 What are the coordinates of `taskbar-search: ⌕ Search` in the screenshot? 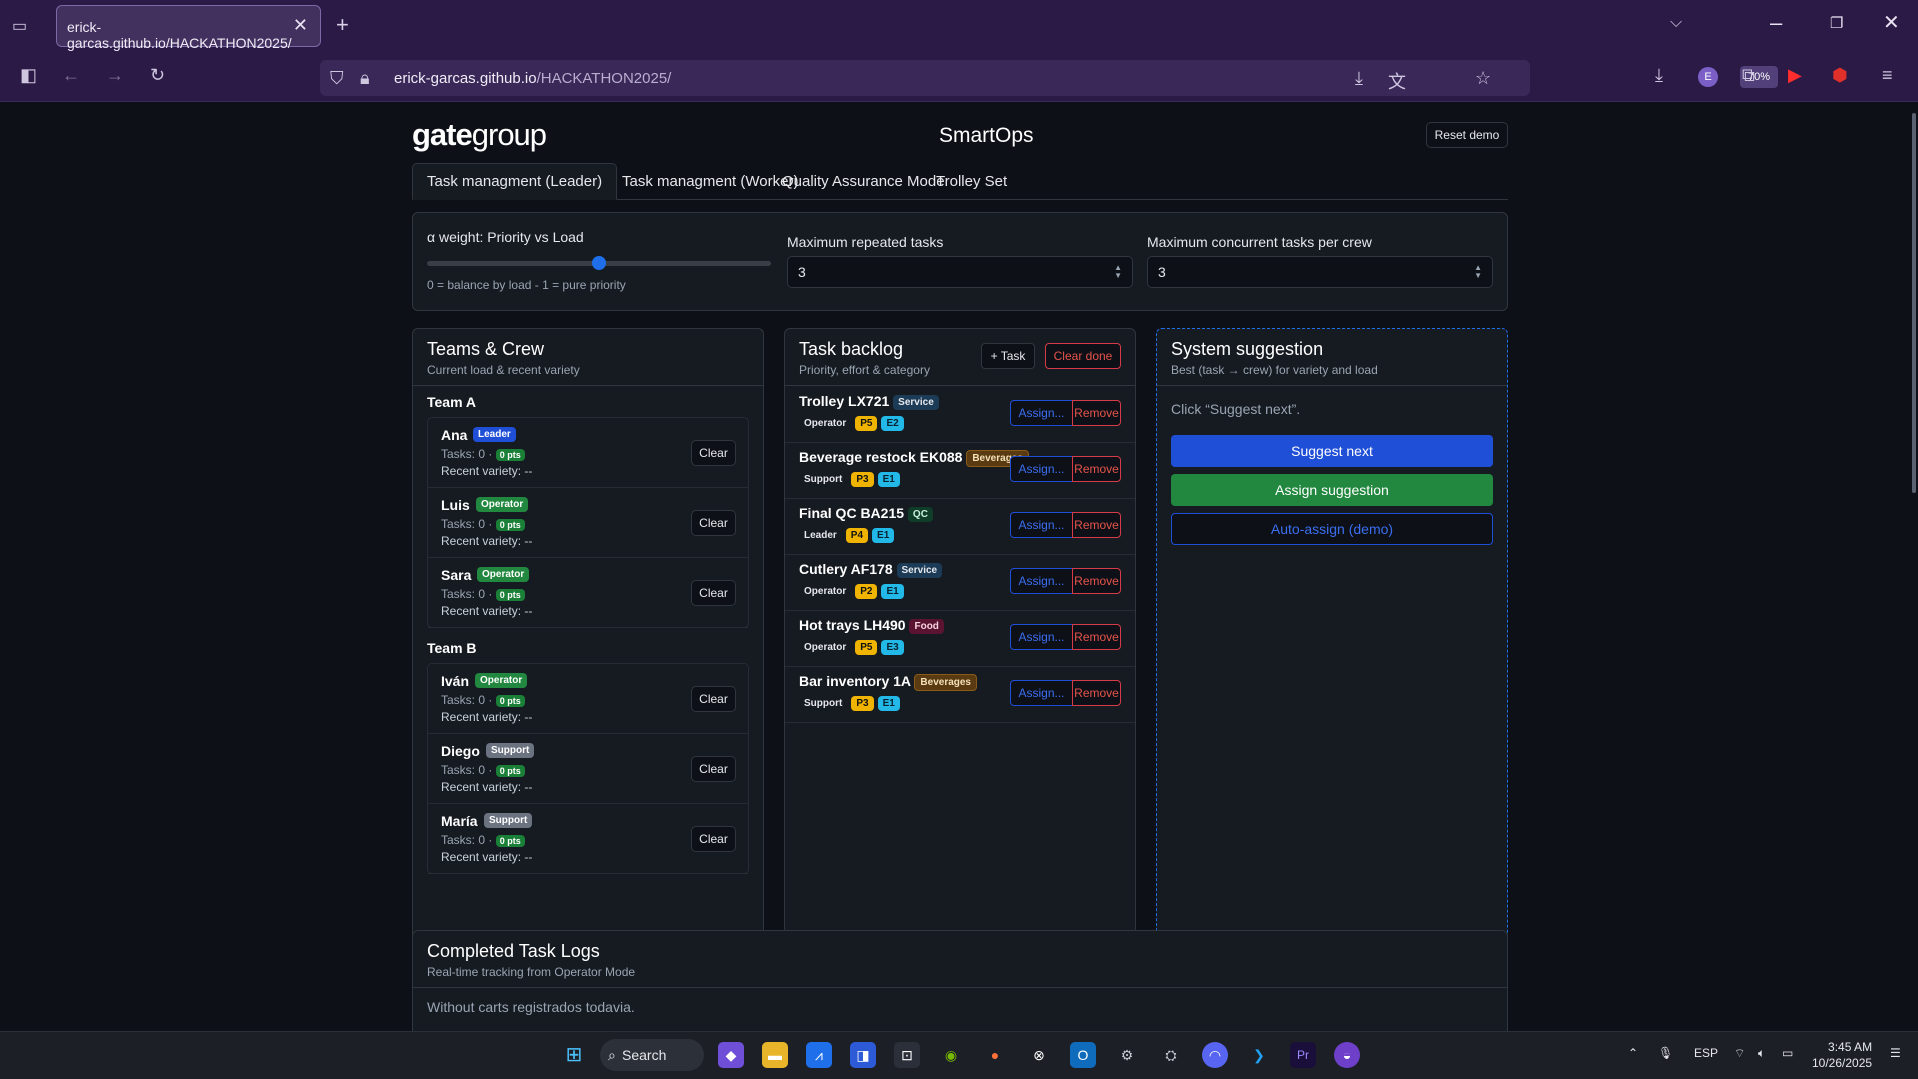 It's located at (652, 1055).